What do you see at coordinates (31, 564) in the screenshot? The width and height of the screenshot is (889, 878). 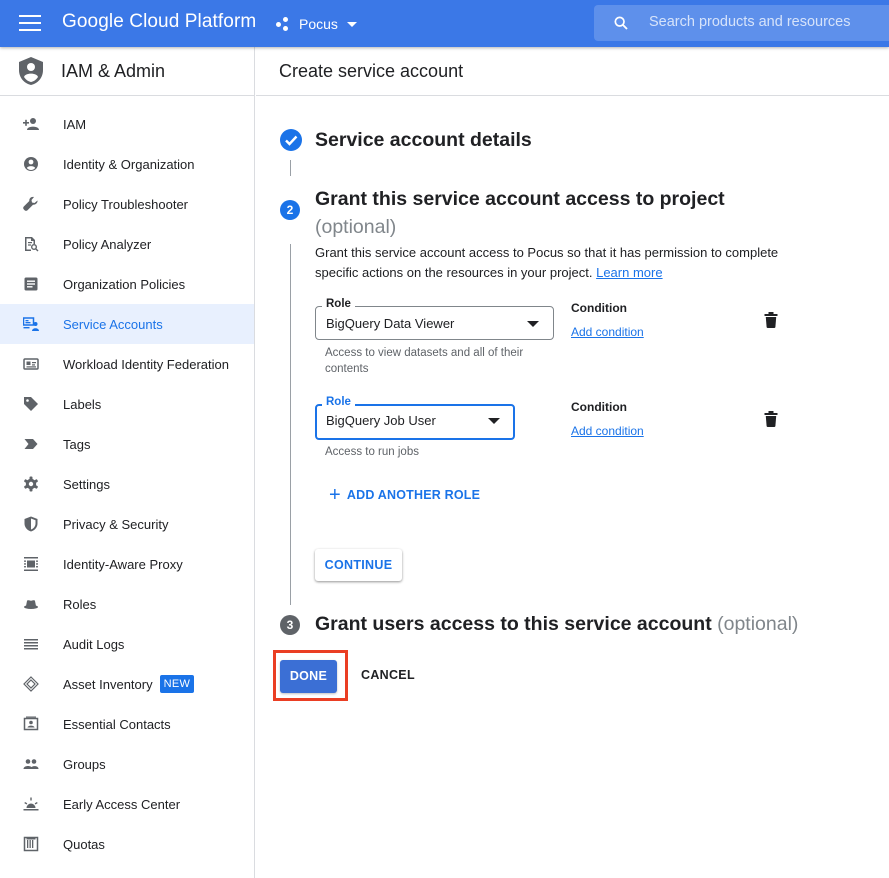 I see `proxy-icon` at bounding box center [31, 564].